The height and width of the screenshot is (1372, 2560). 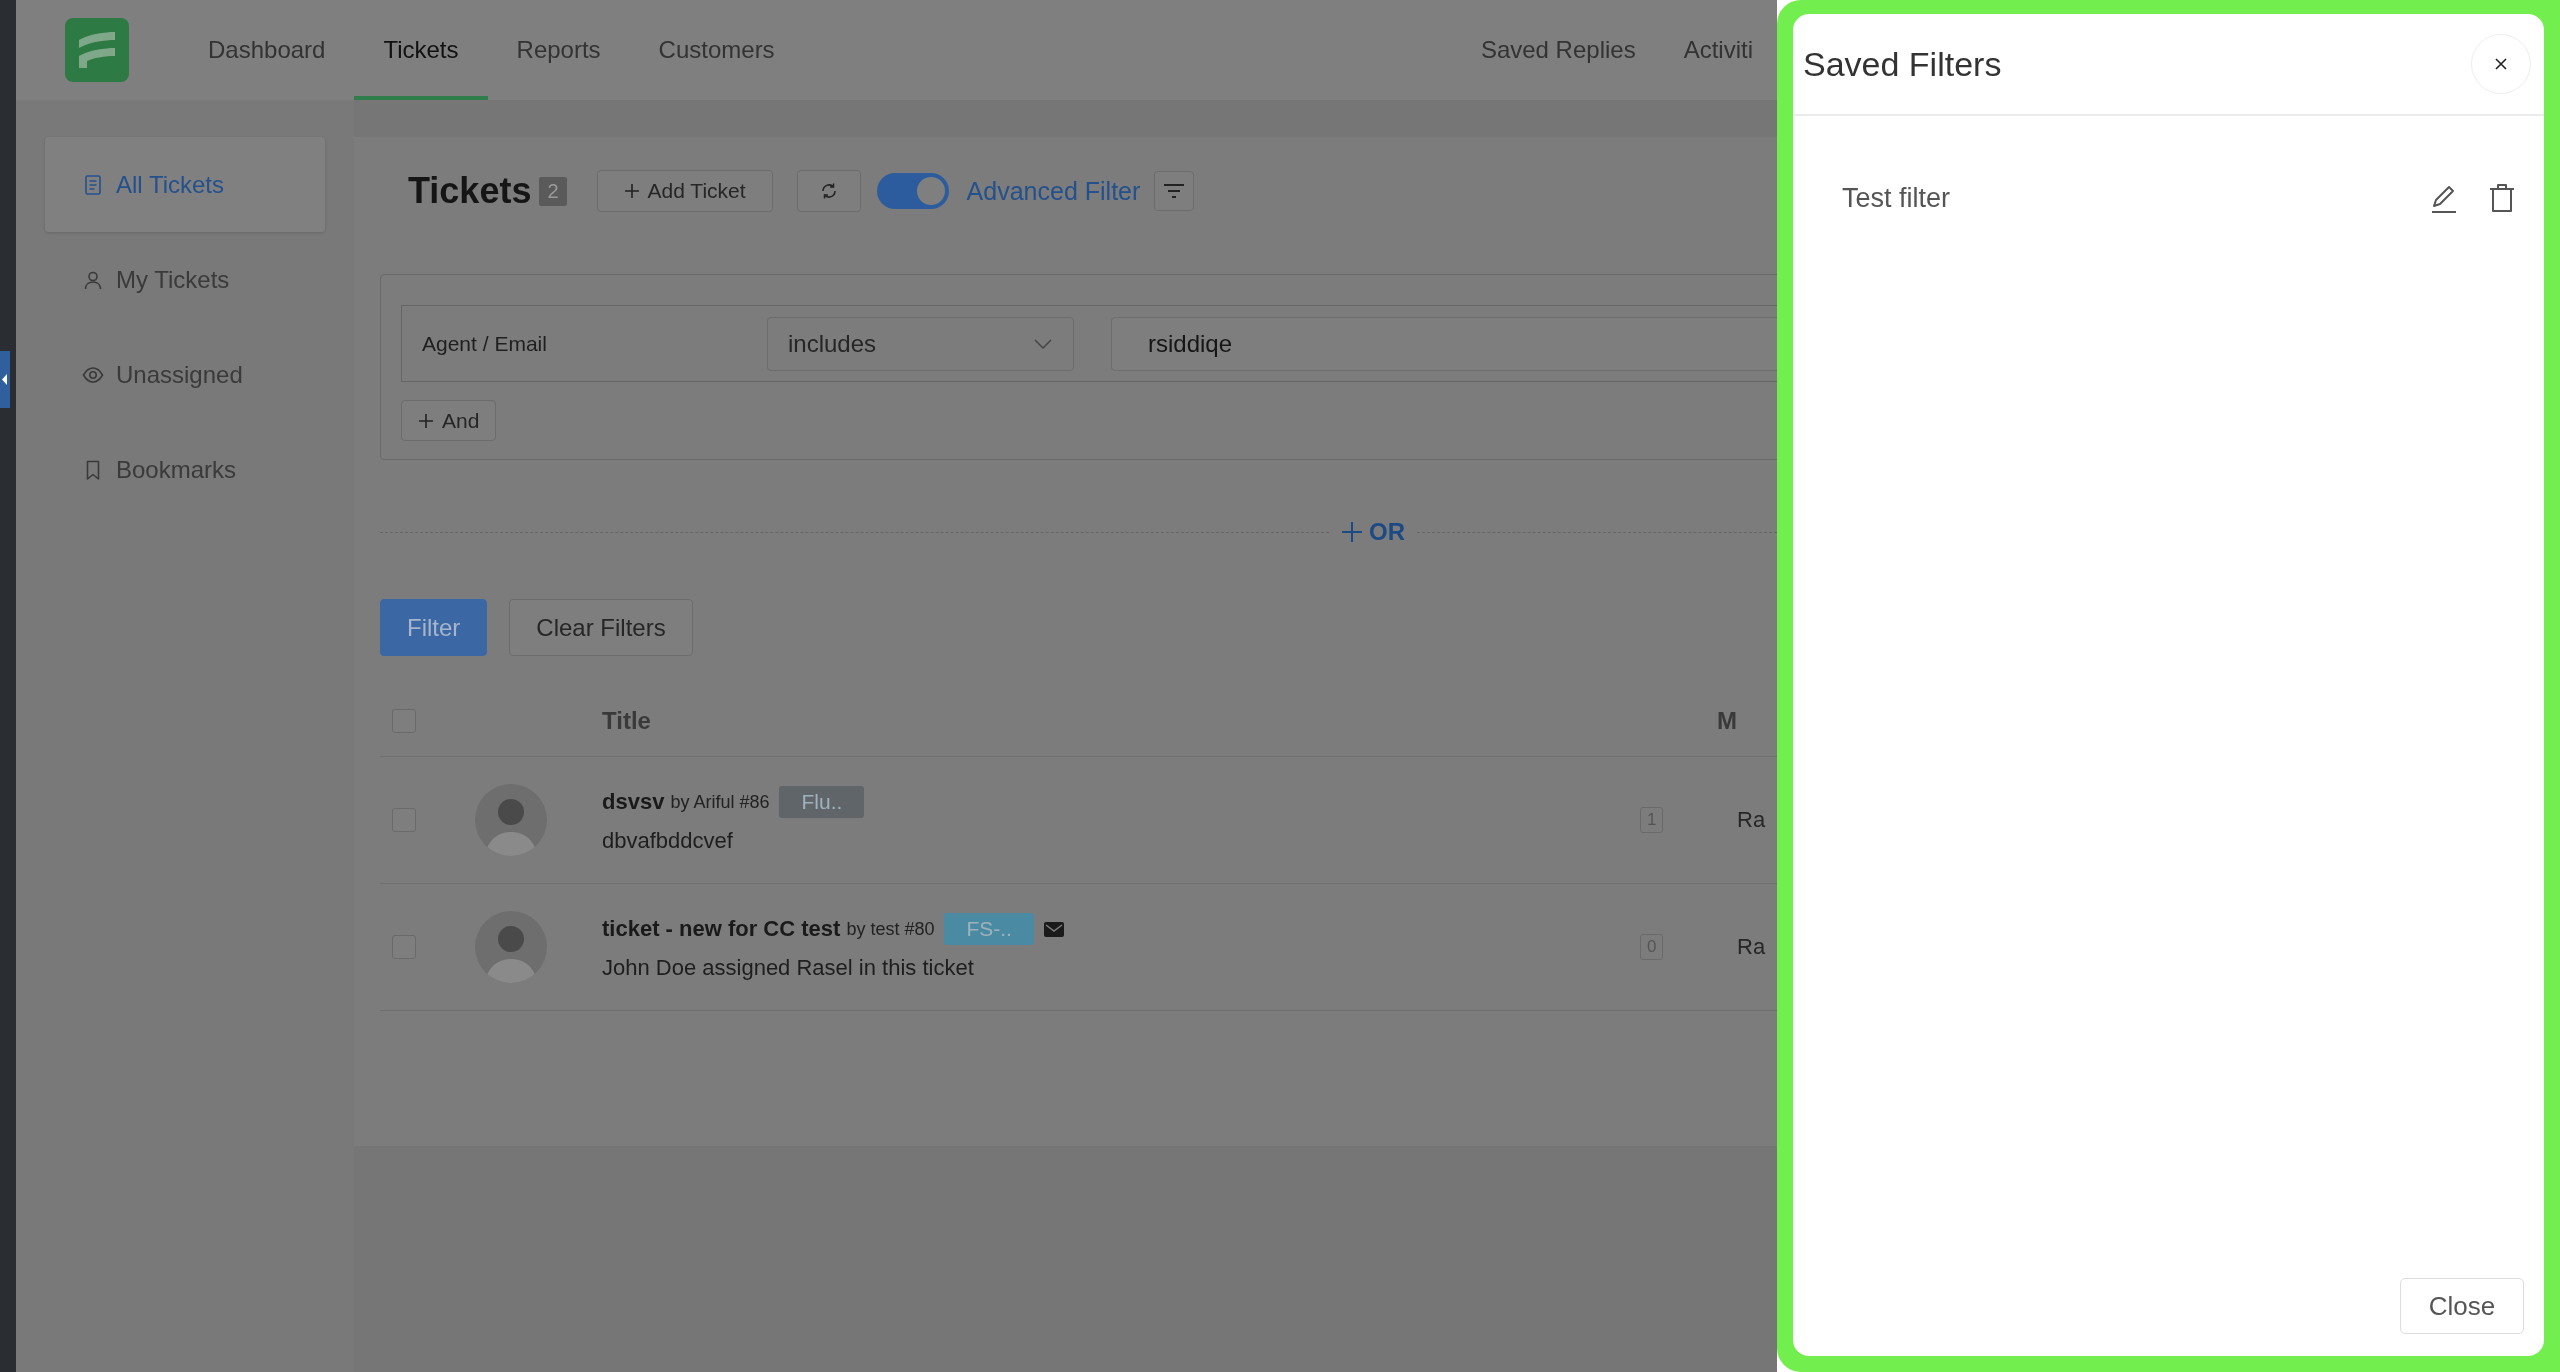 I want to click on filter-options-button, so click(x=1174, y=191).